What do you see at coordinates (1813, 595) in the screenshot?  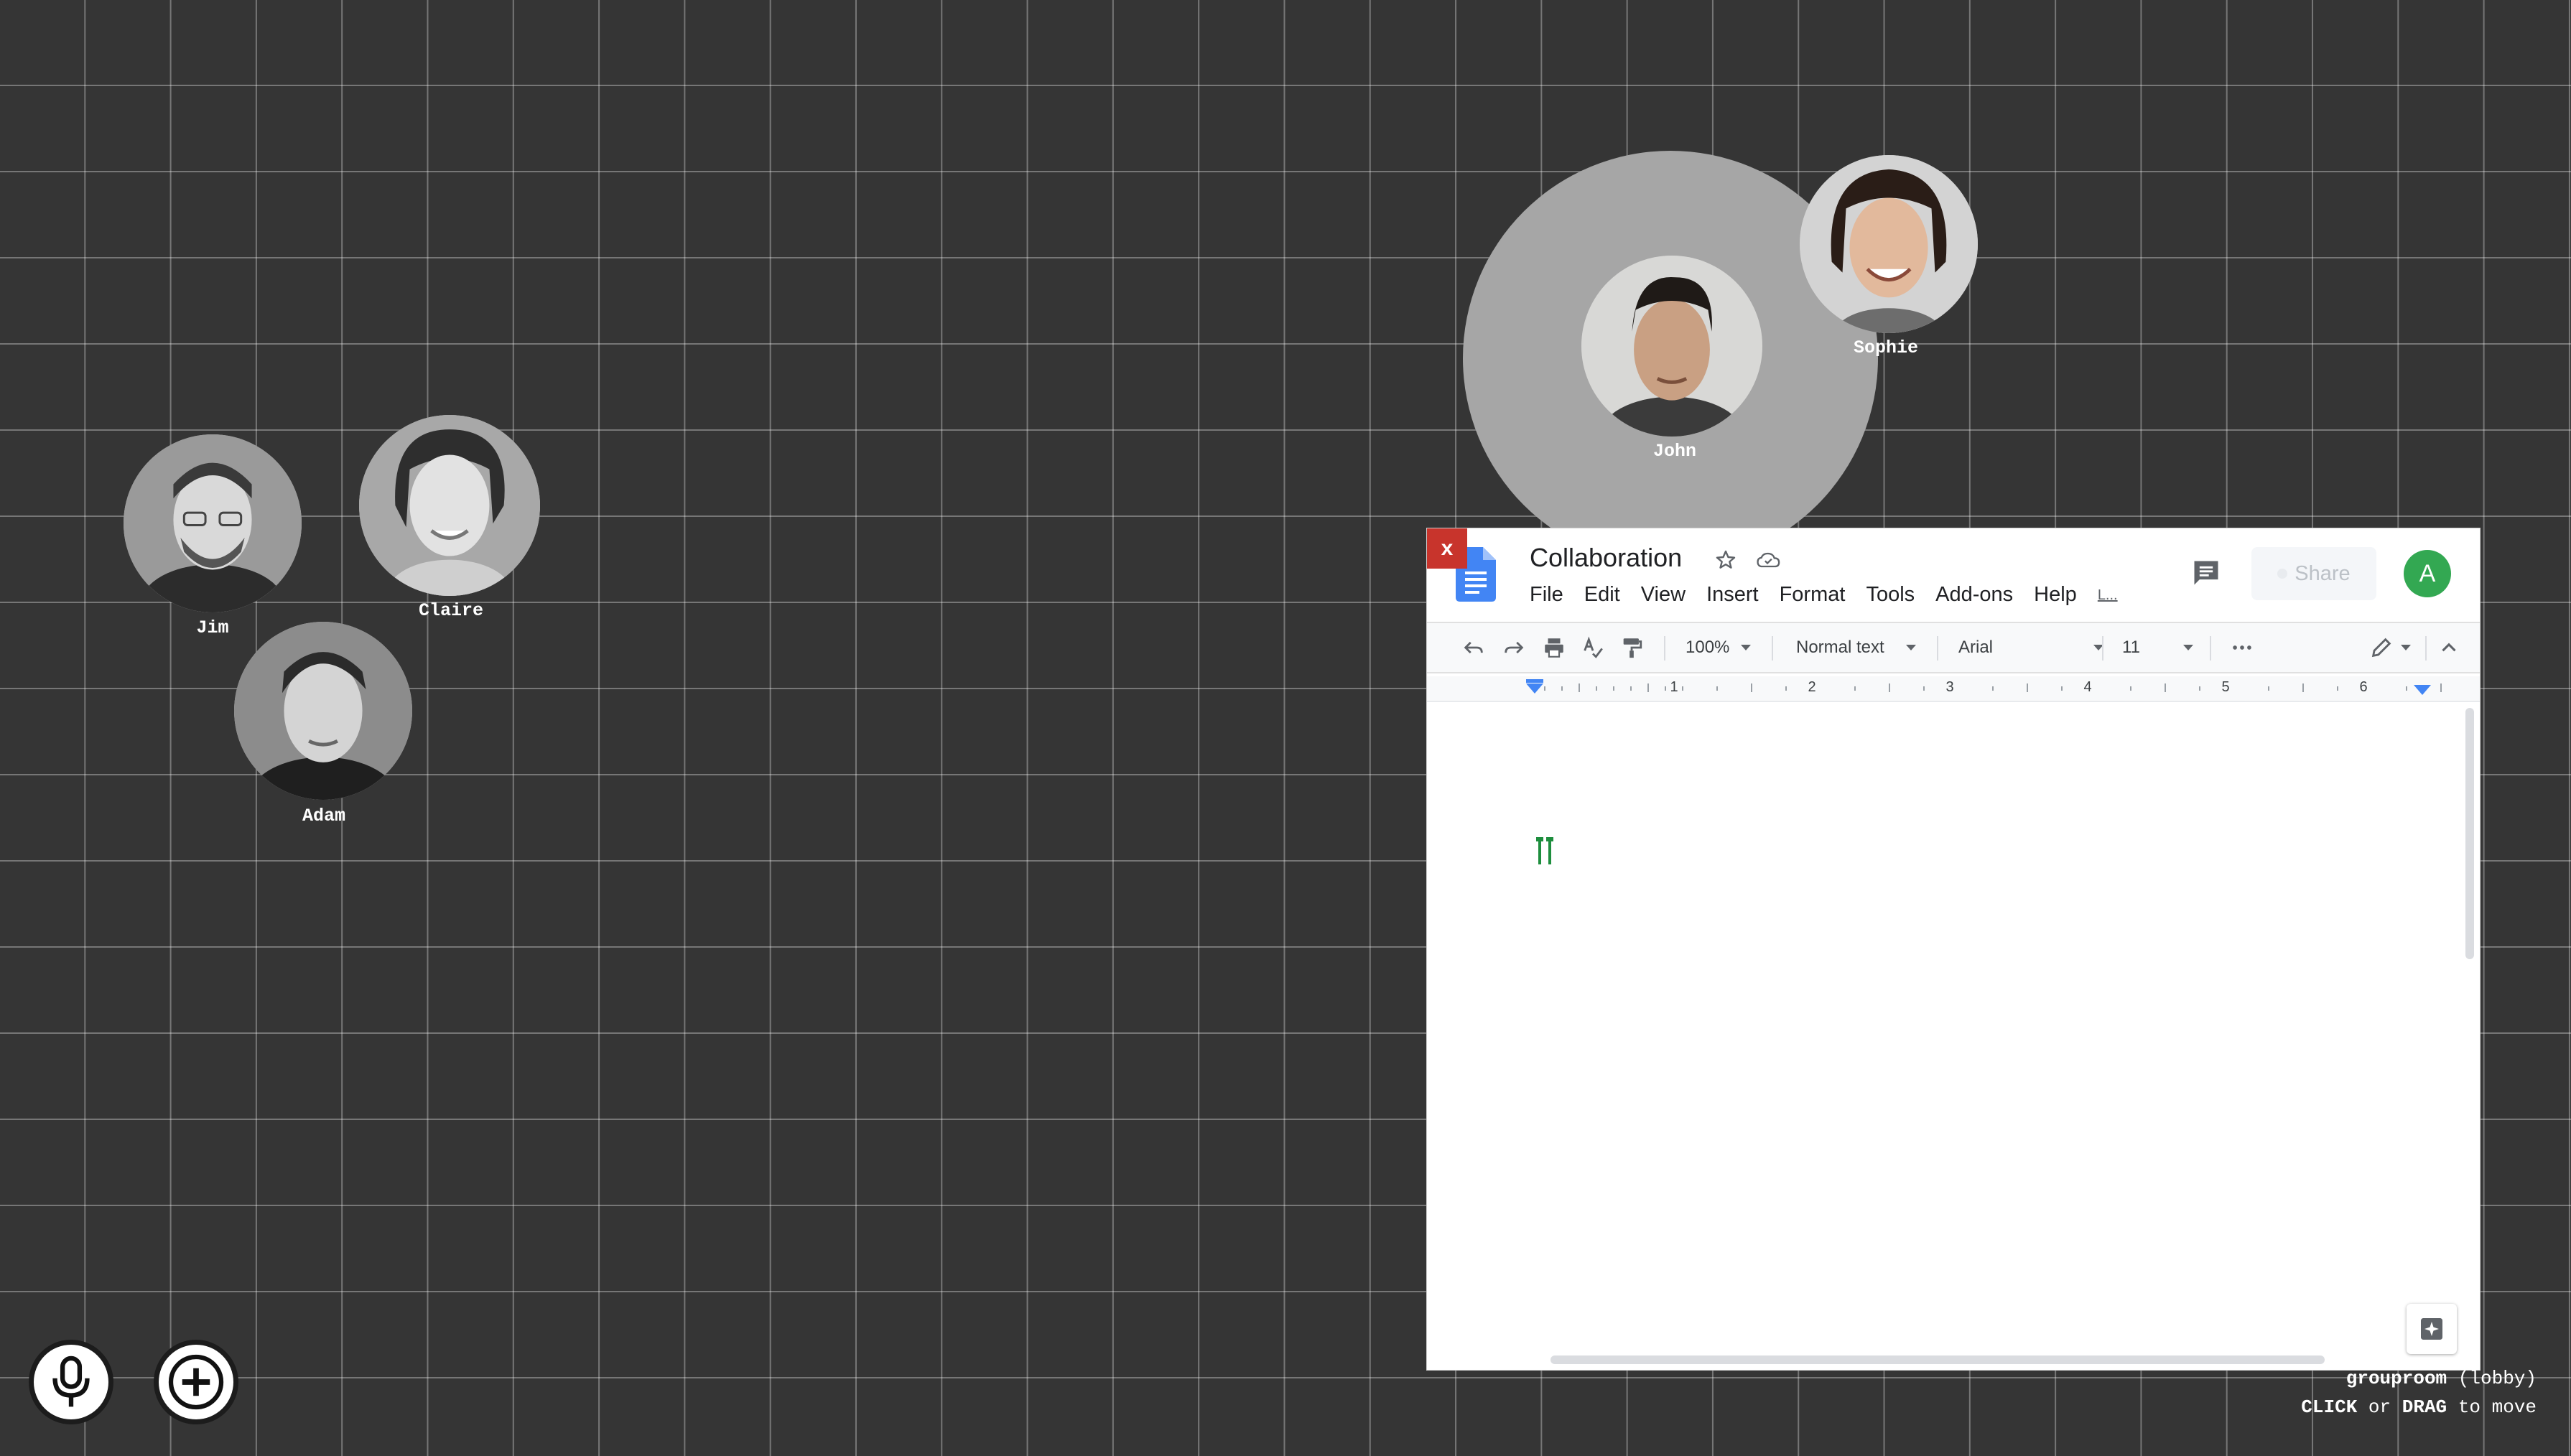 I see `menu-format: Format` at bounding box center [1813, 595].